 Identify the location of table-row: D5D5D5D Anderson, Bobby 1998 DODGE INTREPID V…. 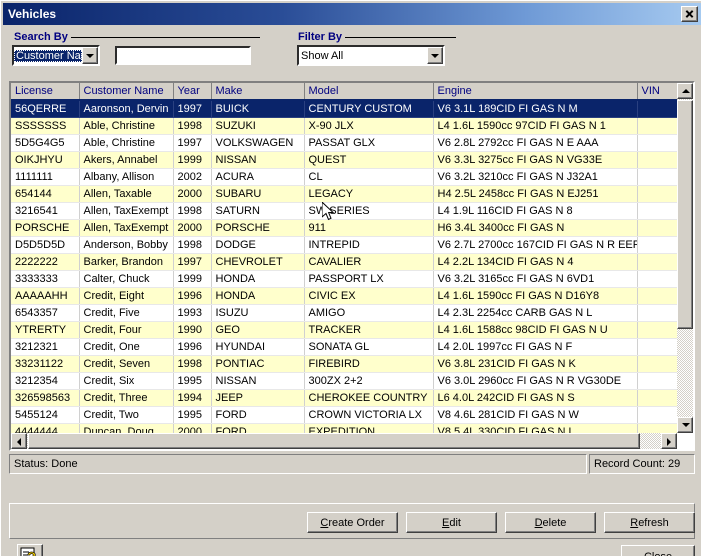
(344, 245).